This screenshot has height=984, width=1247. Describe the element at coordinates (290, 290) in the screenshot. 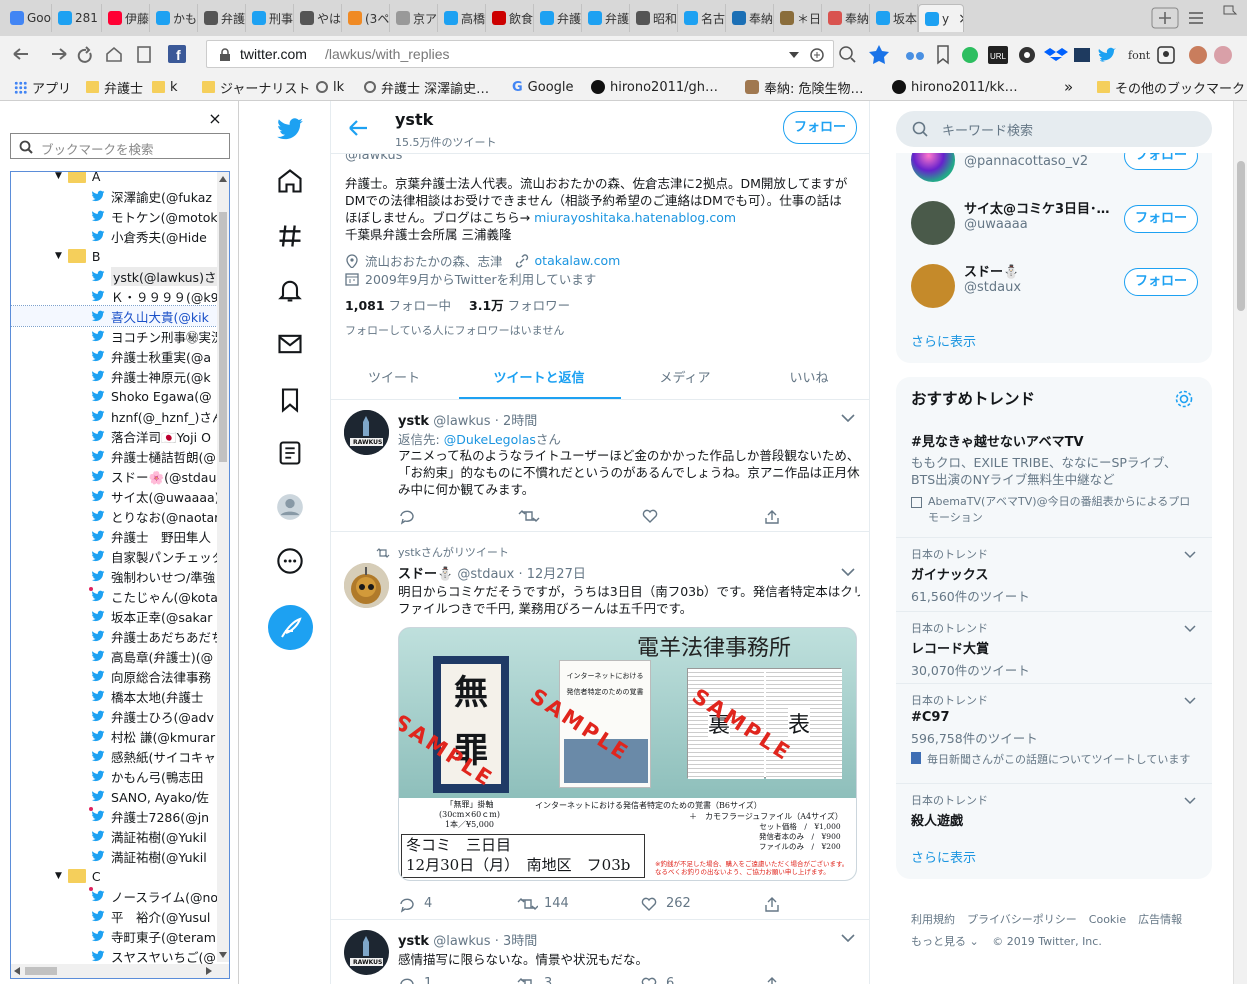

I see `notifications-bell-icon` at that location.